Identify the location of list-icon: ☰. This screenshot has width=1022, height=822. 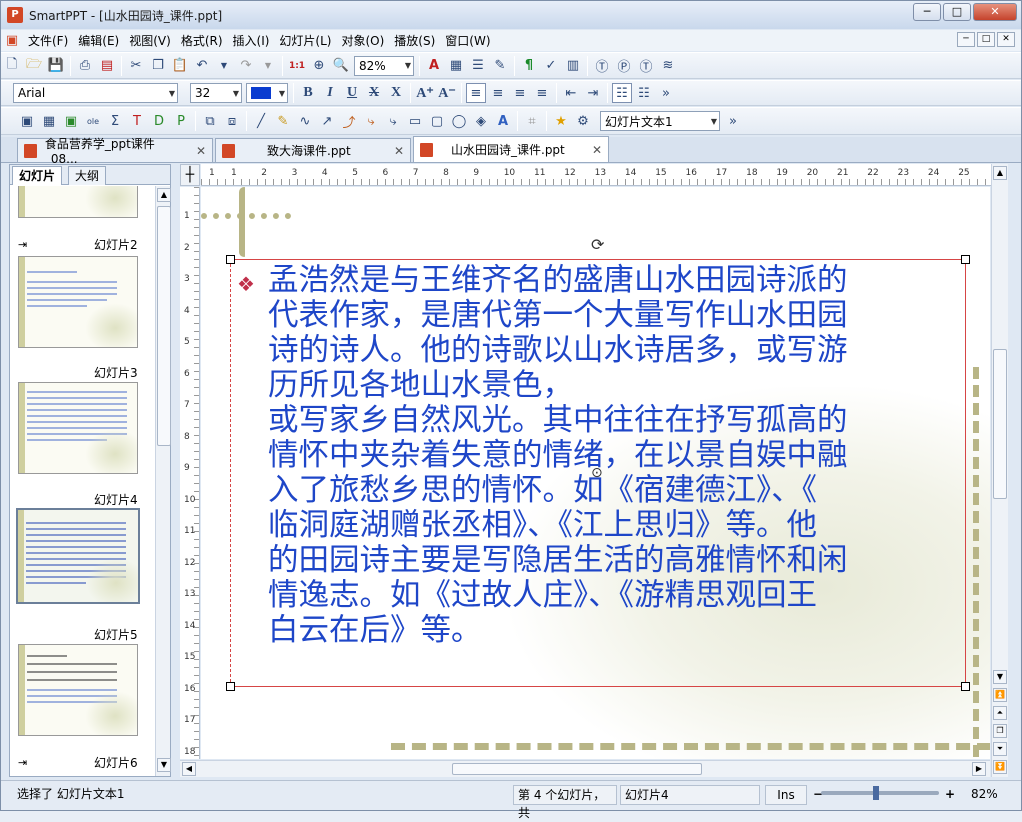
(478, 66).